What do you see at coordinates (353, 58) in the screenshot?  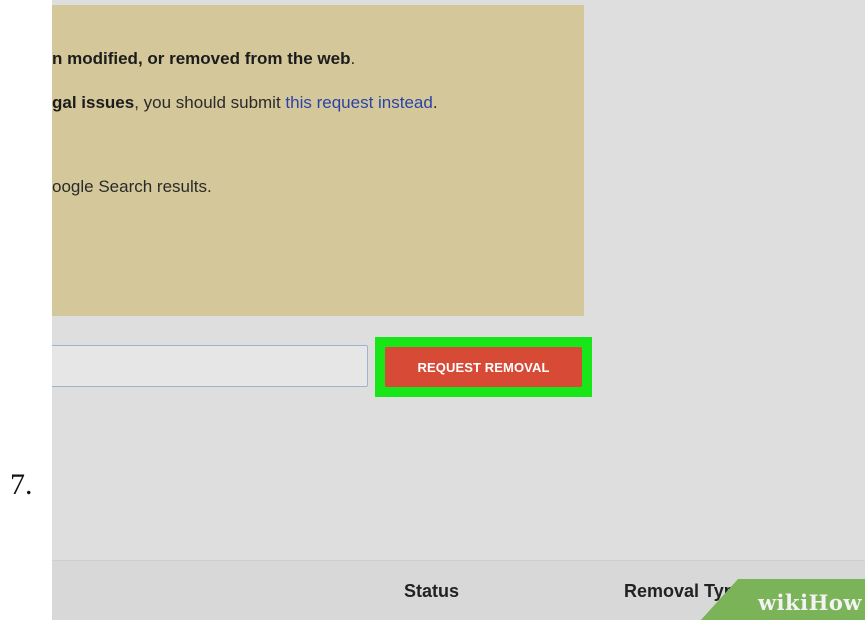 I see `info-line-removed-period: .` at bounding box center [353, 58].